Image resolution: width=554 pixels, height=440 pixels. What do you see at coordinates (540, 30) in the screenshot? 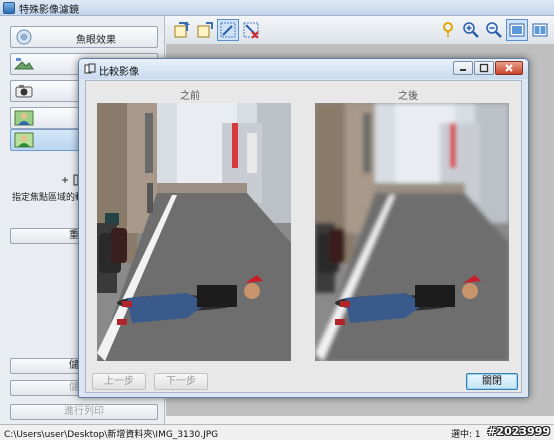
I see `split-view-icon` at bounding box center [540, 30].